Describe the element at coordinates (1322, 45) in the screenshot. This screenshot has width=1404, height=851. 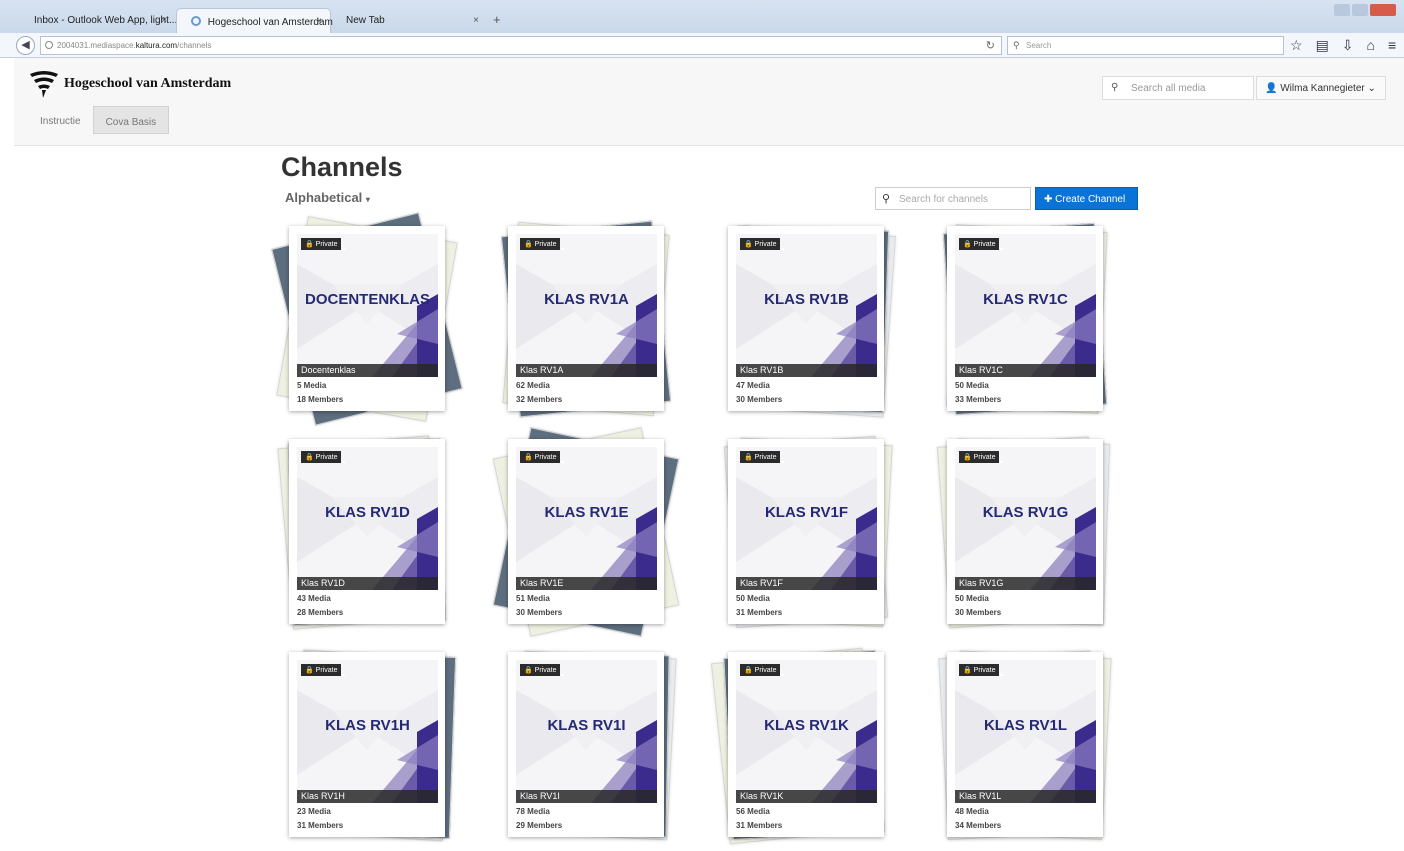
I see `clipboard-icon: ▤` at that location.